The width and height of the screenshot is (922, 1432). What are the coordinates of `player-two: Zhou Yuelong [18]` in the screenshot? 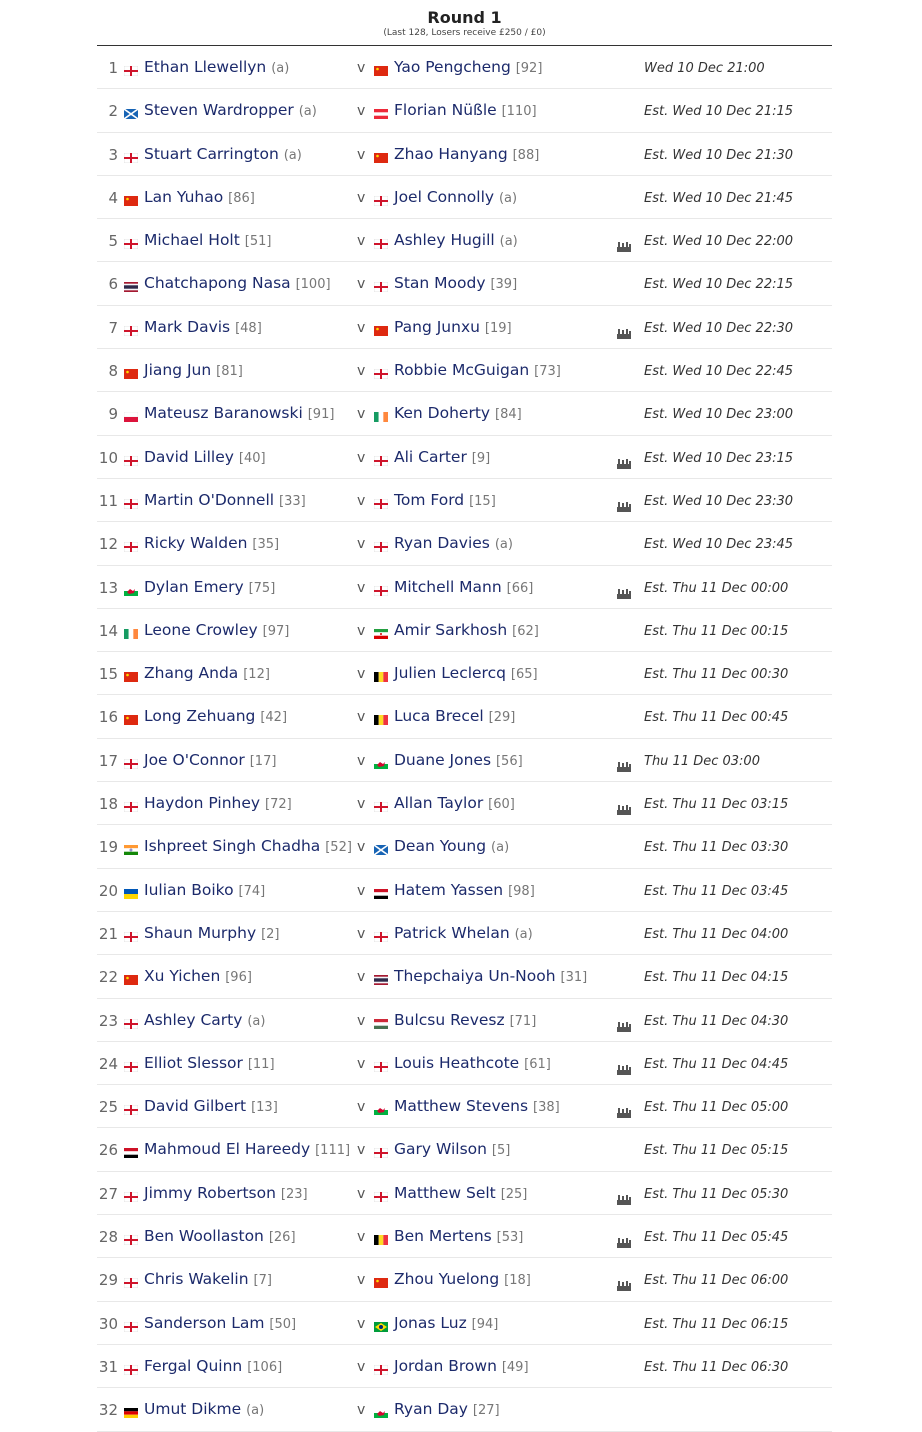 It's located at (462, 1280).